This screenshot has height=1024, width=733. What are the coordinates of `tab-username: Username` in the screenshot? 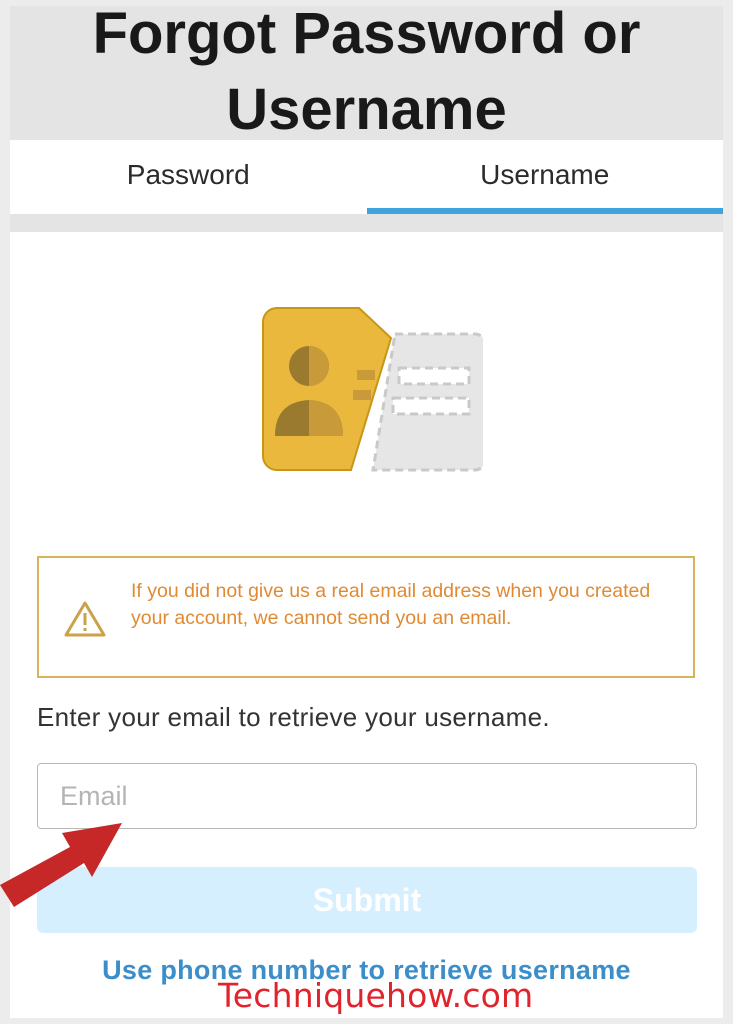 It's located at (545, 177).